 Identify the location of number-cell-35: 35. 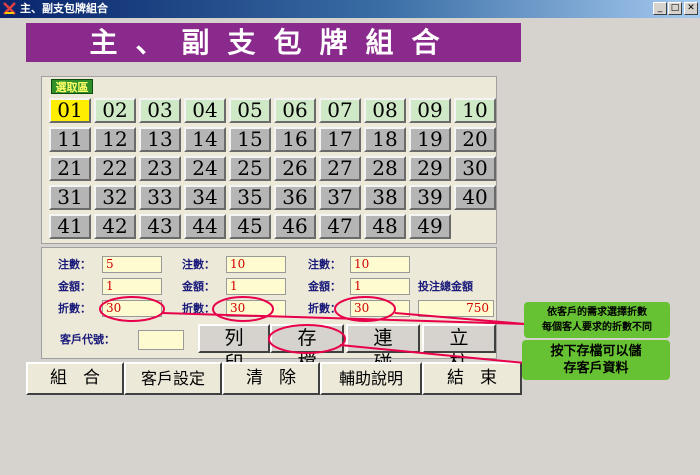
(250, 197).